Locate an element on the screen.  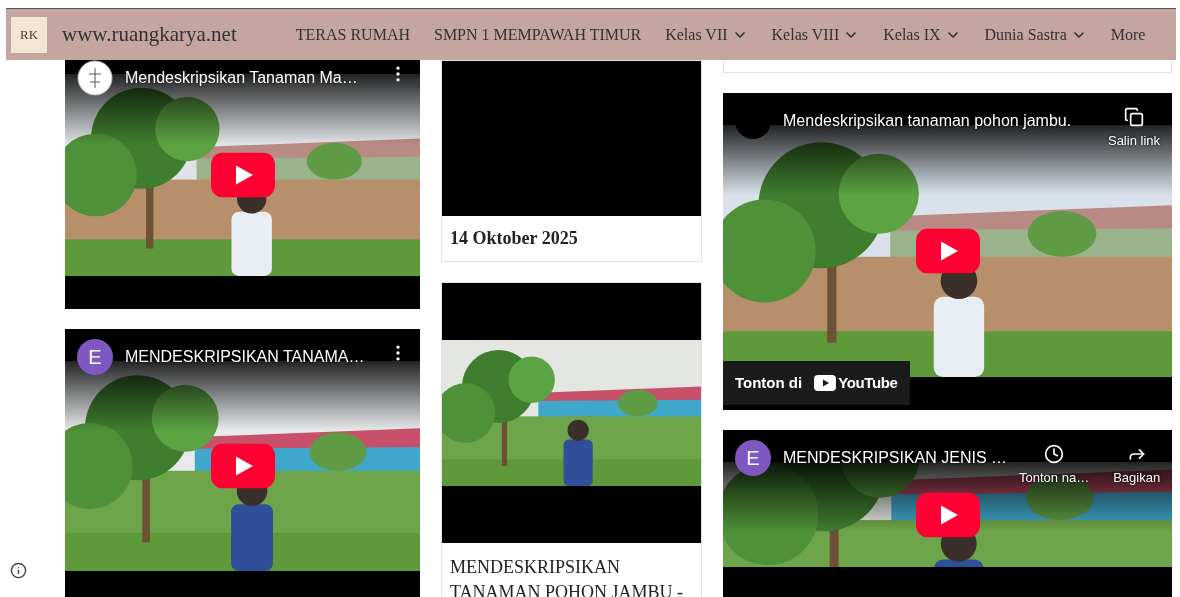
nav-link: Kelas VII is located at coordinates (706, 34).